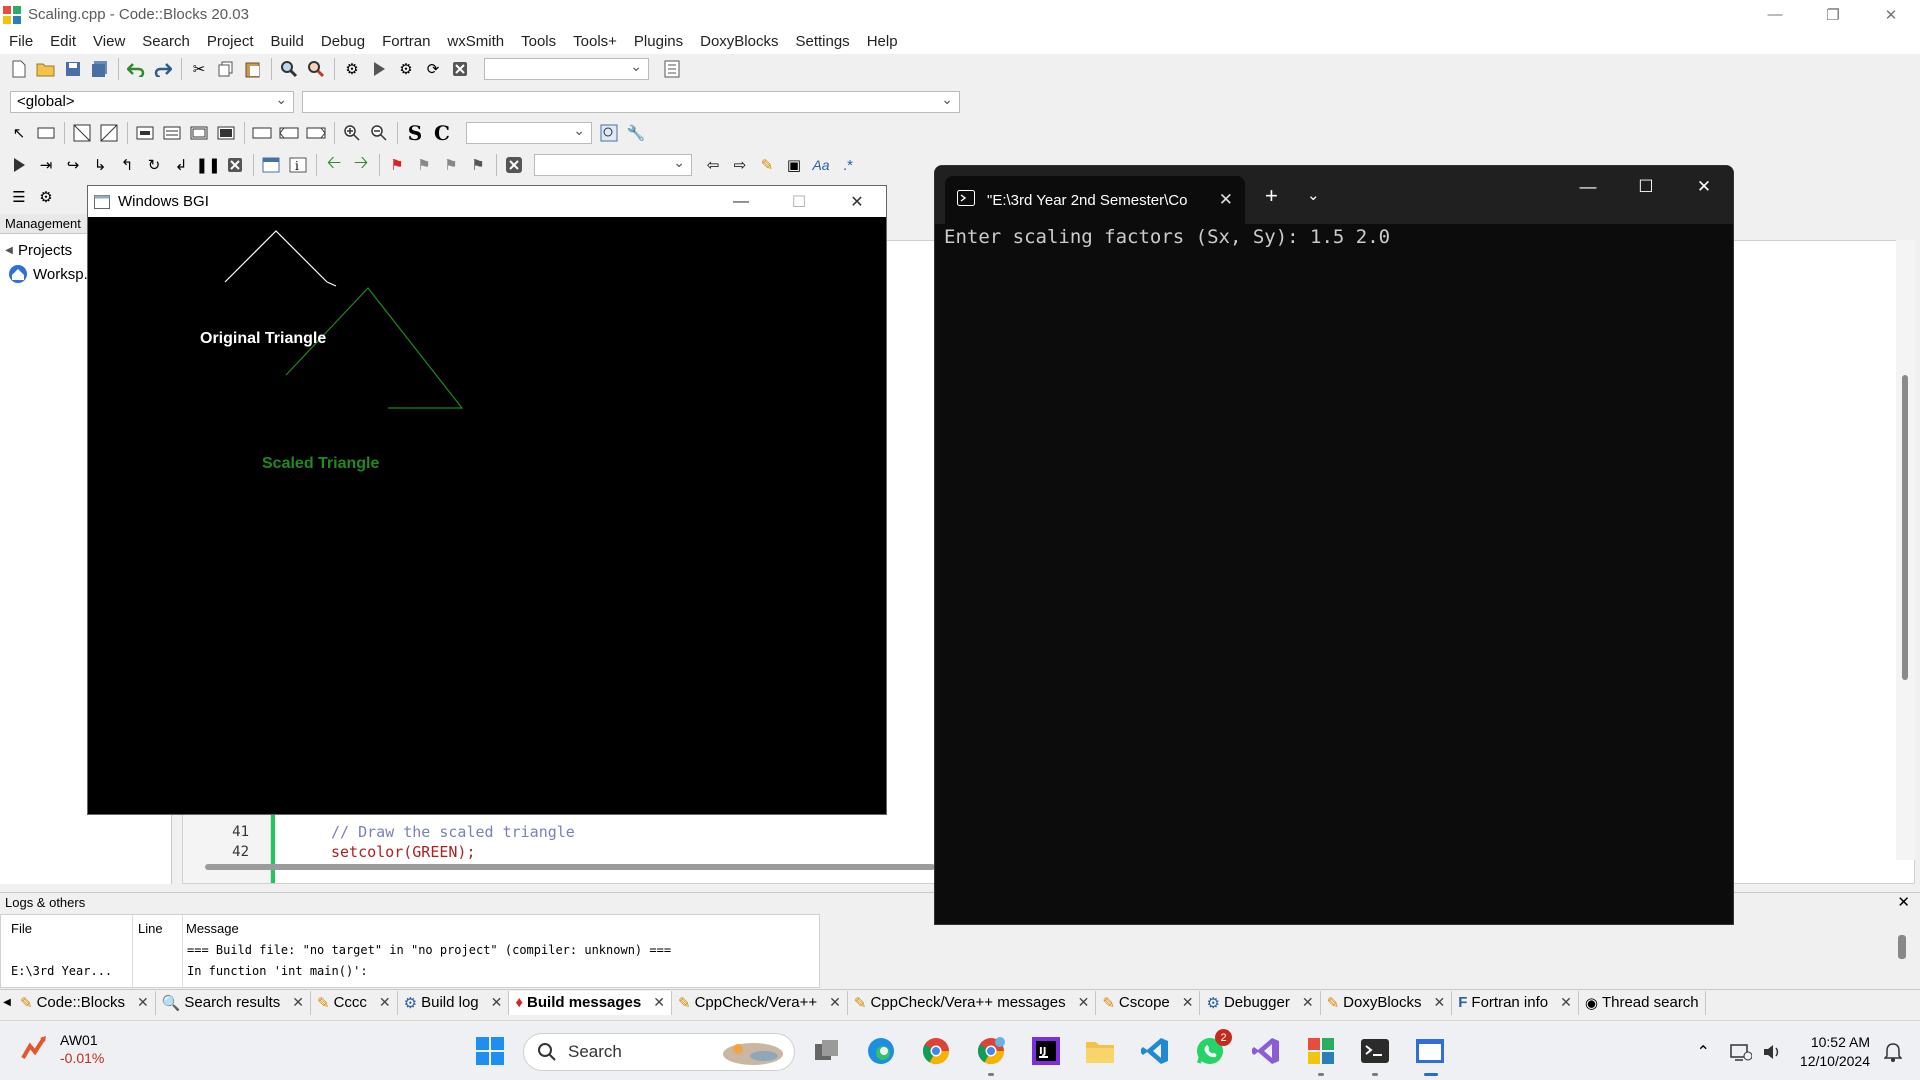  What do you see at coordinates (406, 41) in the screenshot?
I see `menu-fortran: Fortran` at bounding box center [406, 41].